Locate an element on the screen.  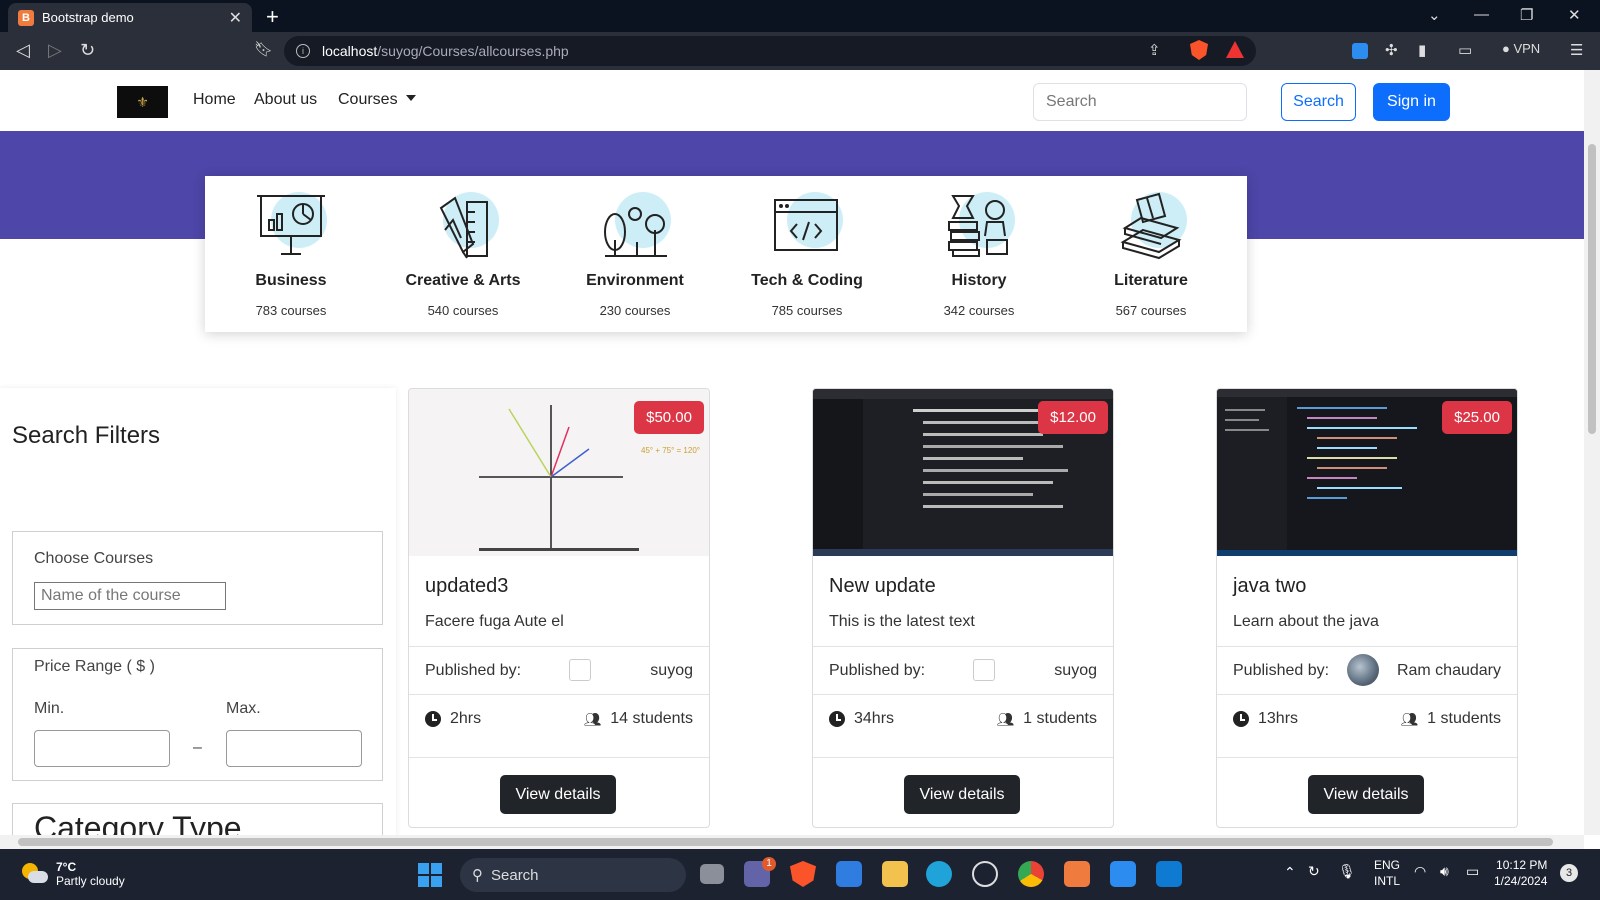
task-view-icon is located at coordinates (712, 874).